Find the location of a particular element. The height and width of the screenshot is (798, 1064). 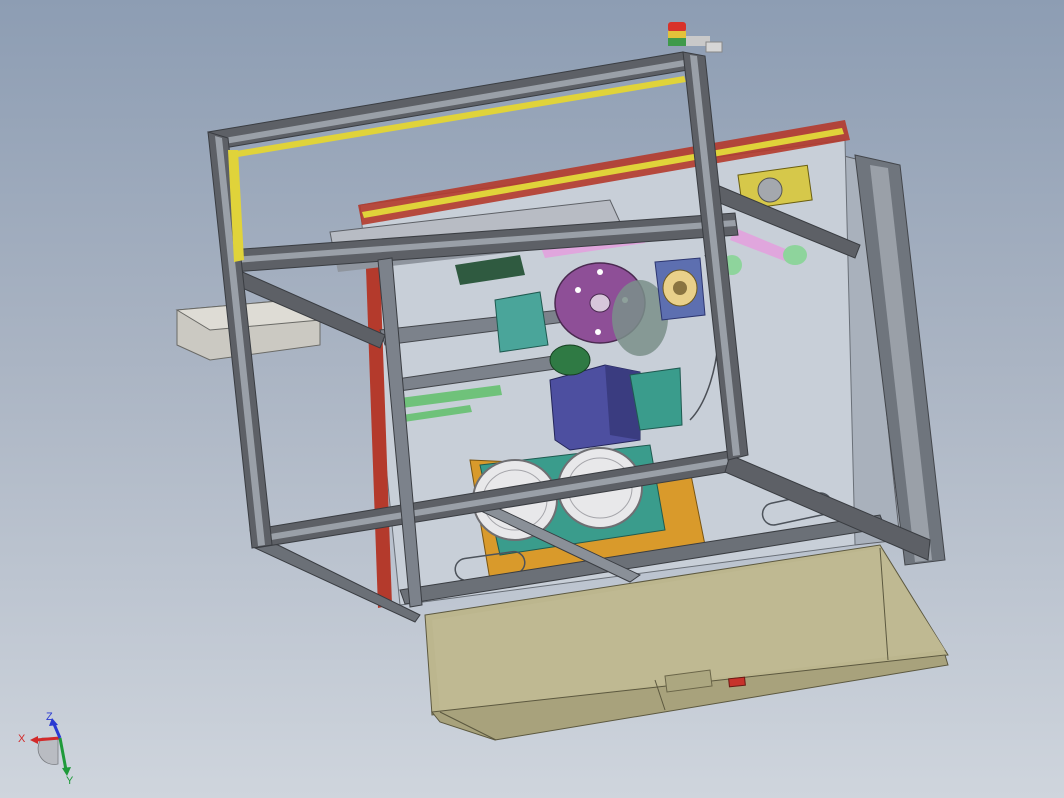

rotary-disc-hub is located at coordinates (600, 303).